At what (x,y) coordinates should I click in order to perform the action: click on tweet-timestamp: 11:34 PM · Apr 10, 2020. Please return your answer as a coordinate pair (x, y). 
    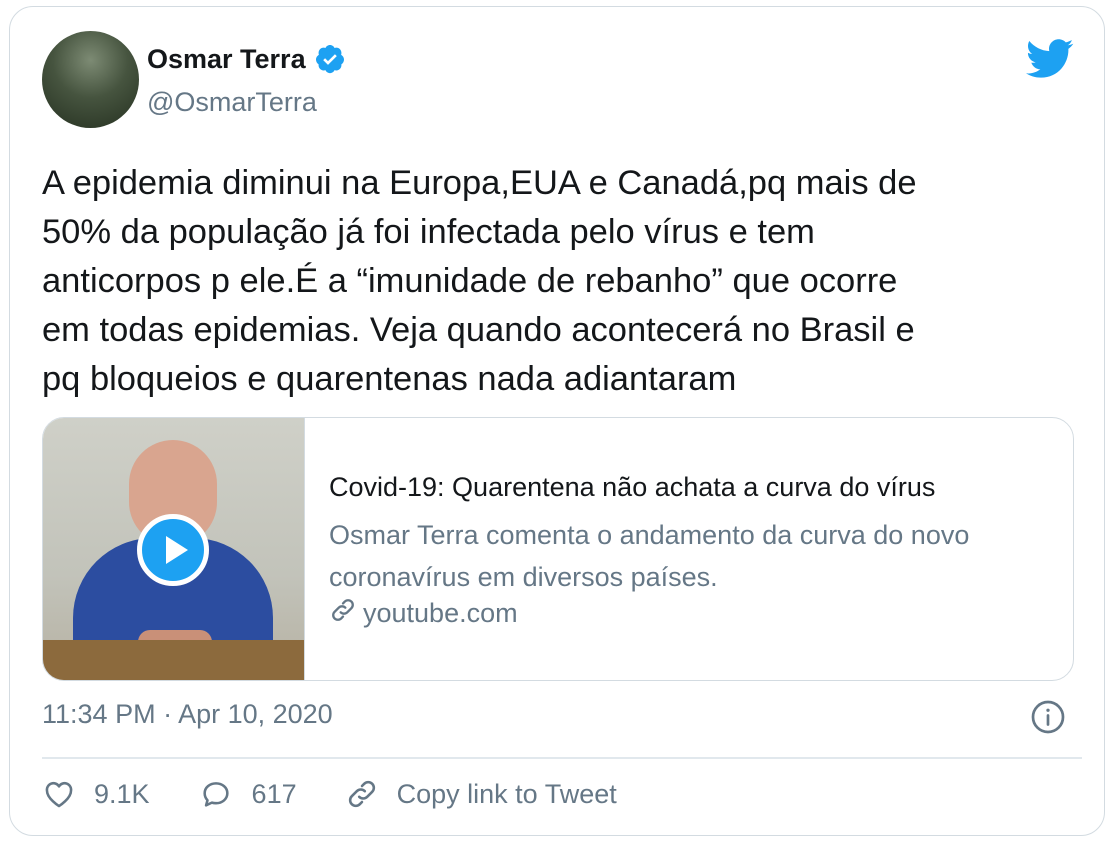
    Looking at the image, I should click on (187, 714).